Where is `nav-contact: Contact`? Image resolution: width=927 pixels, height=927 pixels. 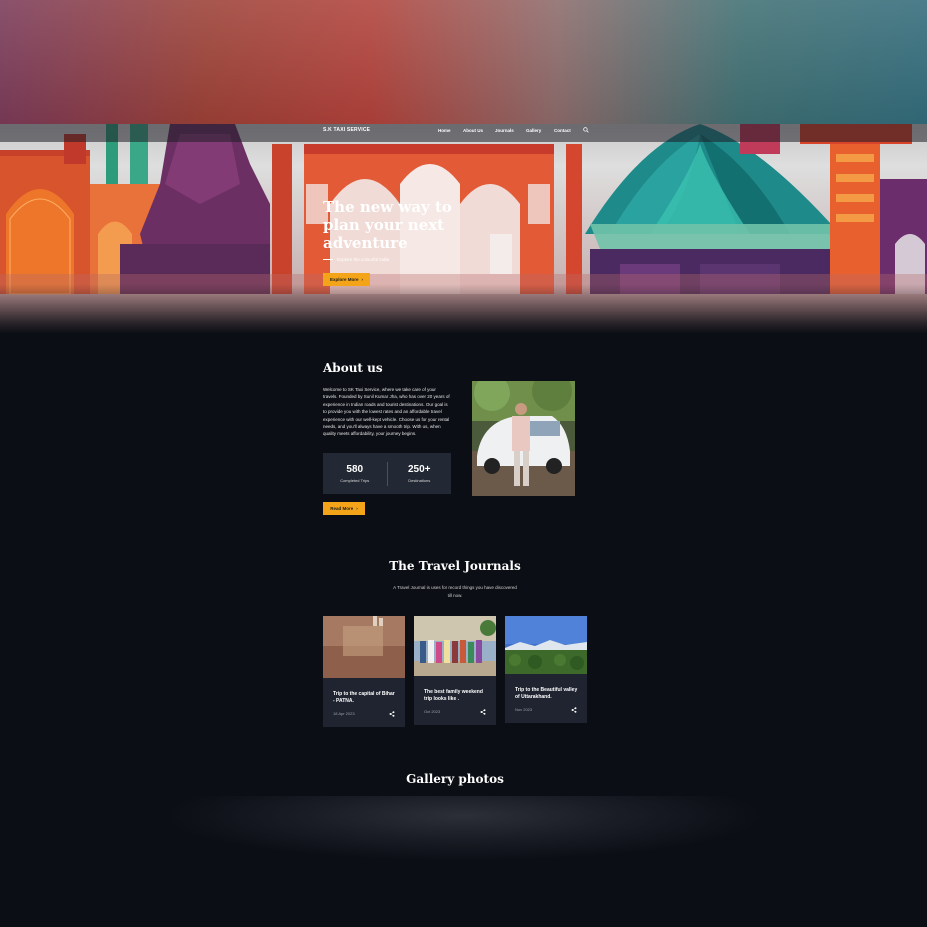
nav-contact: Contact is located at coordinates (562, 130).